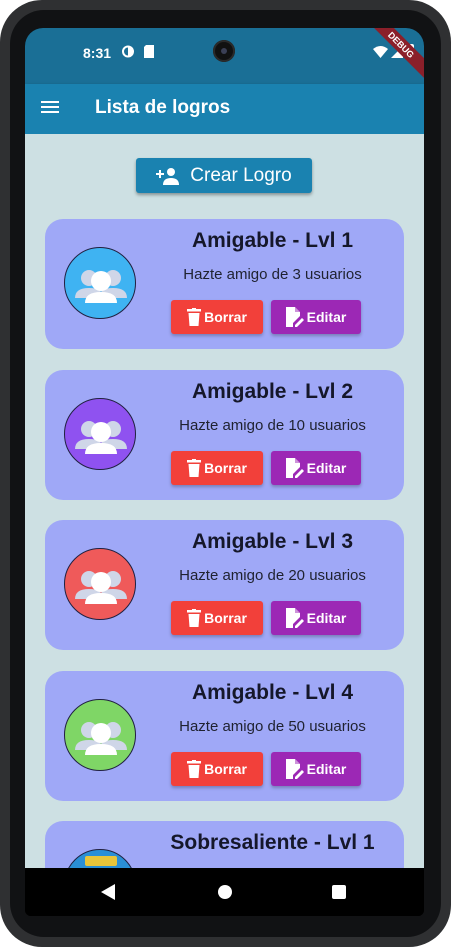 The width and height of the screenshot is (451, 947). What do you see at coordinates (272, 726) in the screenshot?
I see `achievement-description: Hazte amigo de 50 usuarios` at bounding box center [272, 726].